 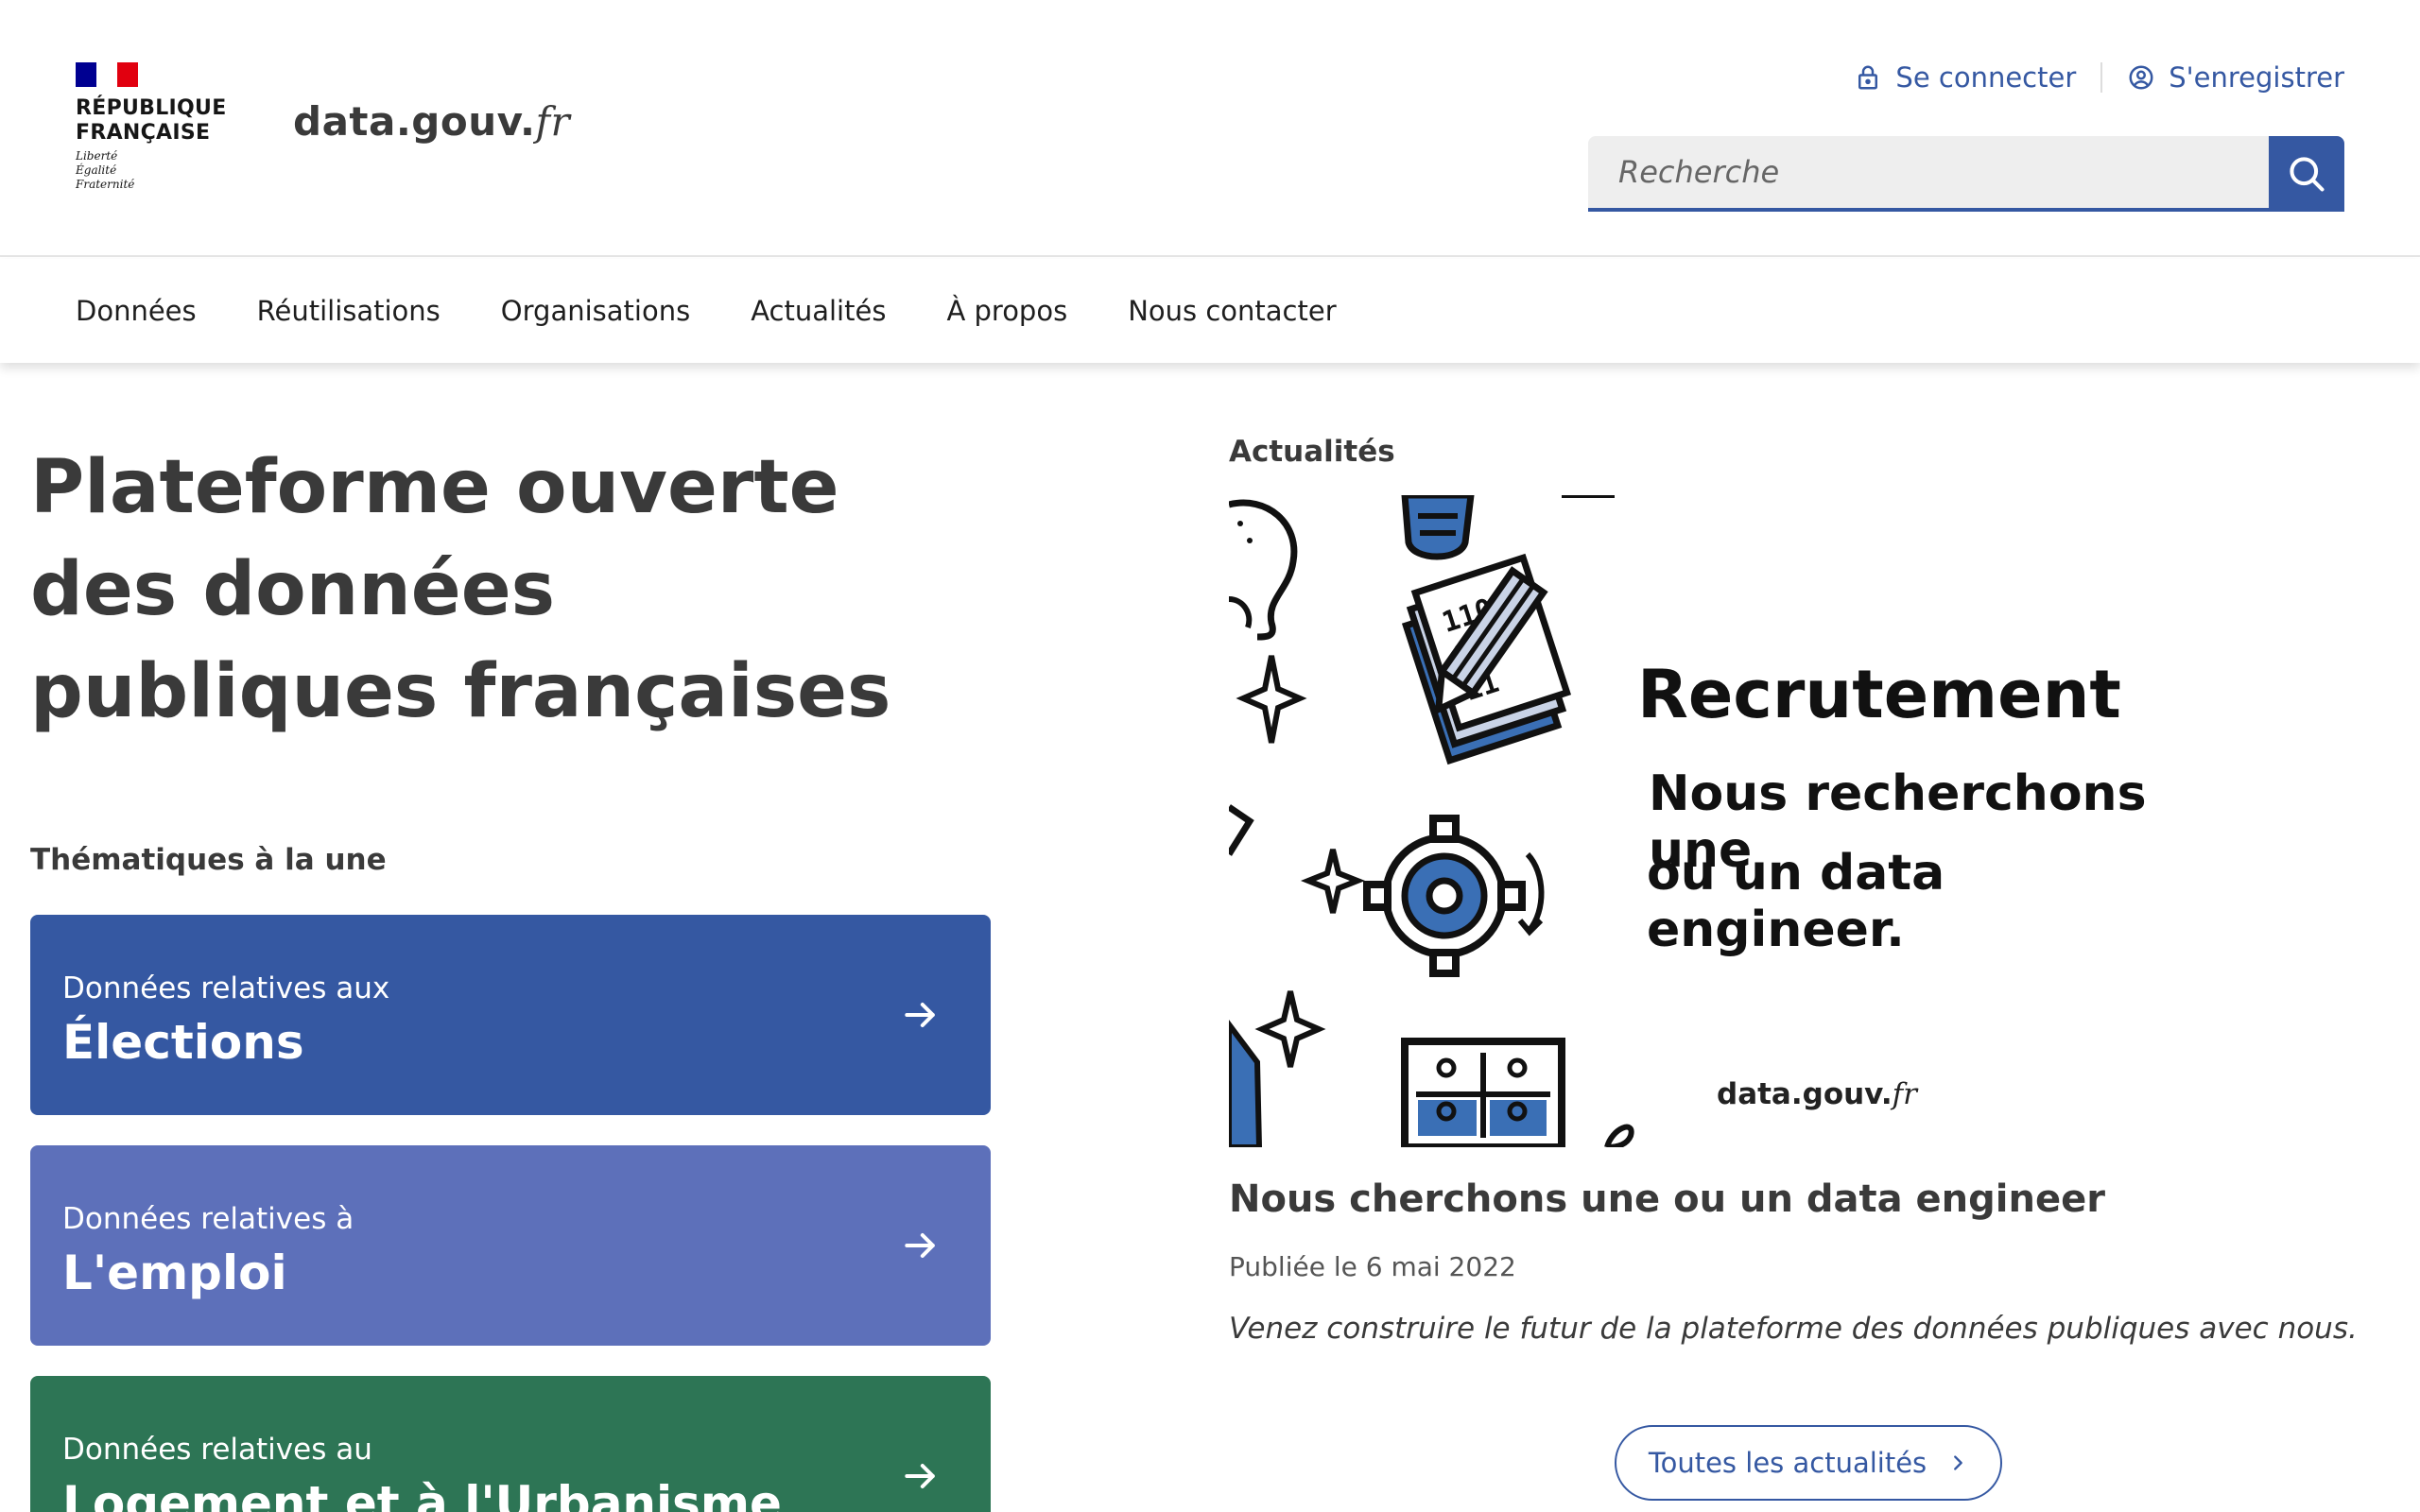 What do you see at coordinates (1006, 311) in the screenshot?
I see `nav-item-a-propos: À propos` at bounding box center [1006, 311].